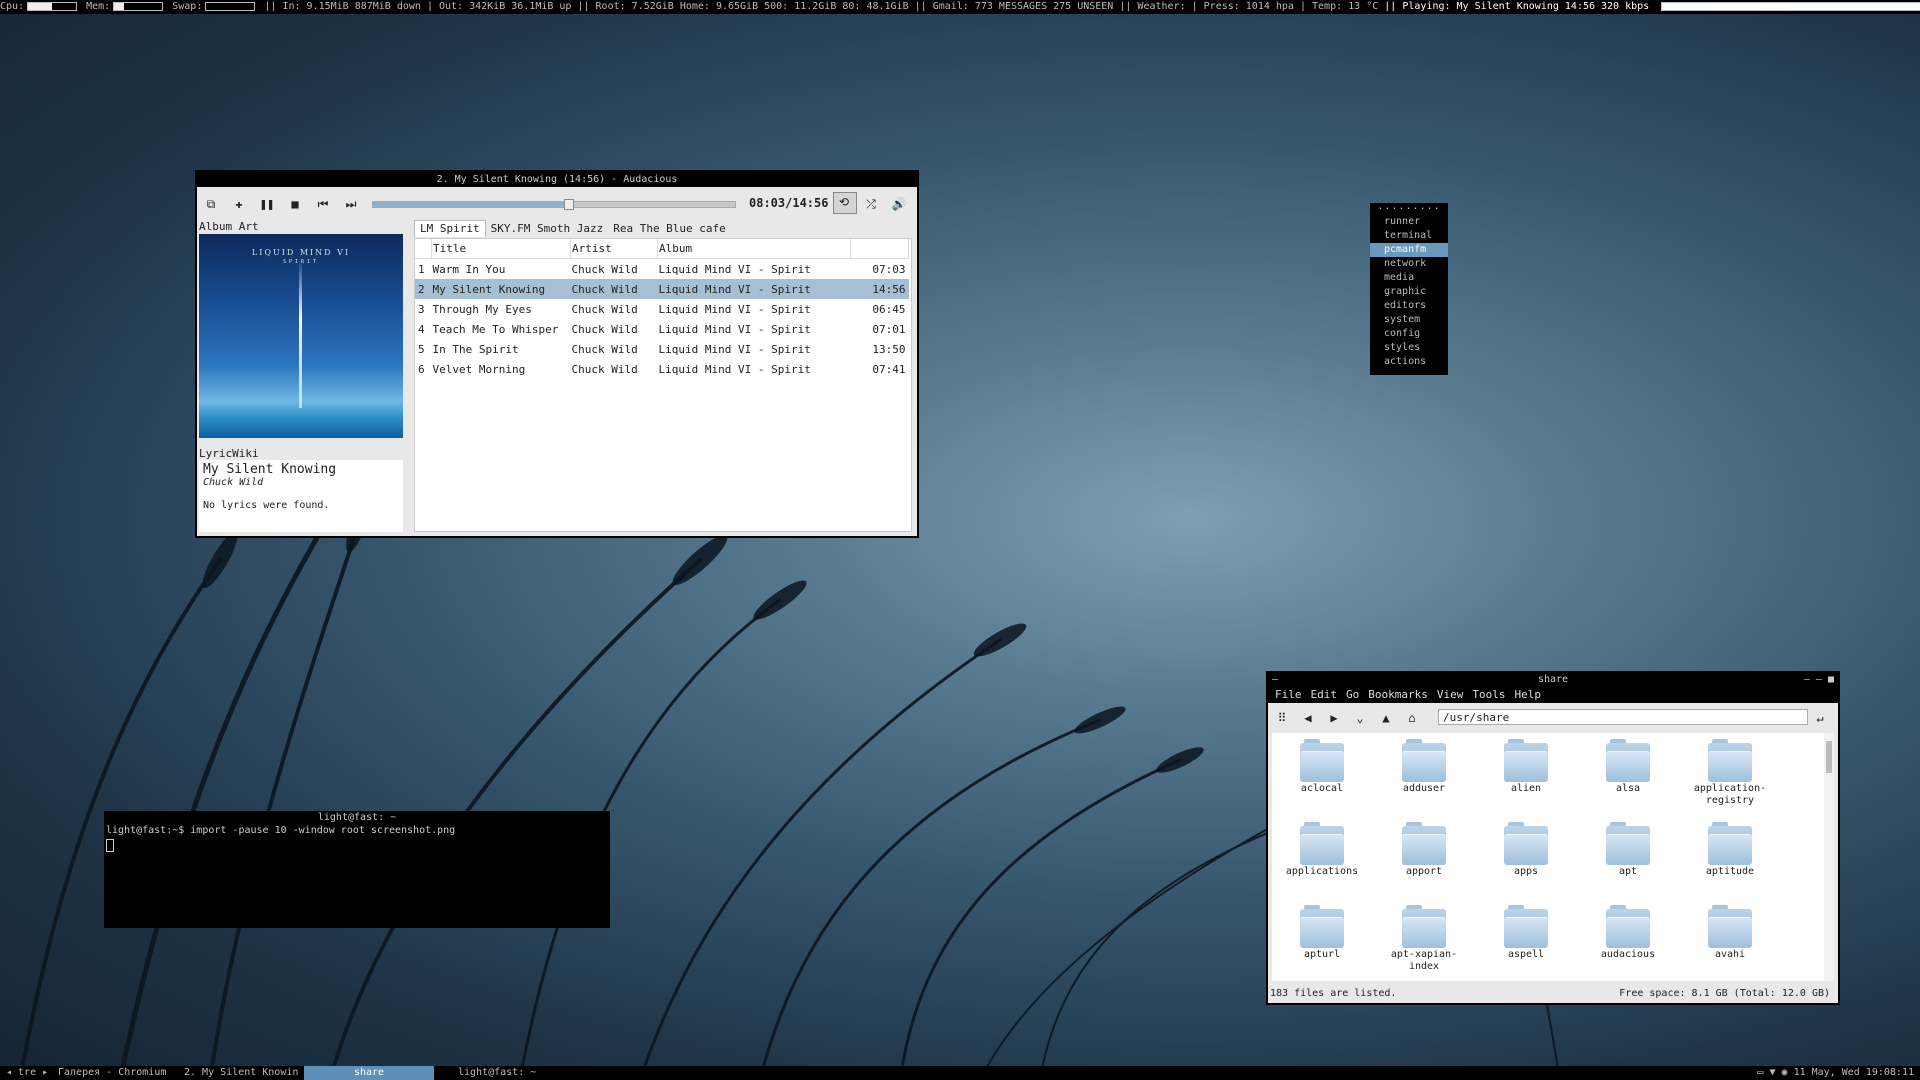 This screenshot has height=1080, width=1920. What do you see at coordinates (1450, 694) in the screenshot?
I see `menu-view: View` at bounding box center [1450, 694].